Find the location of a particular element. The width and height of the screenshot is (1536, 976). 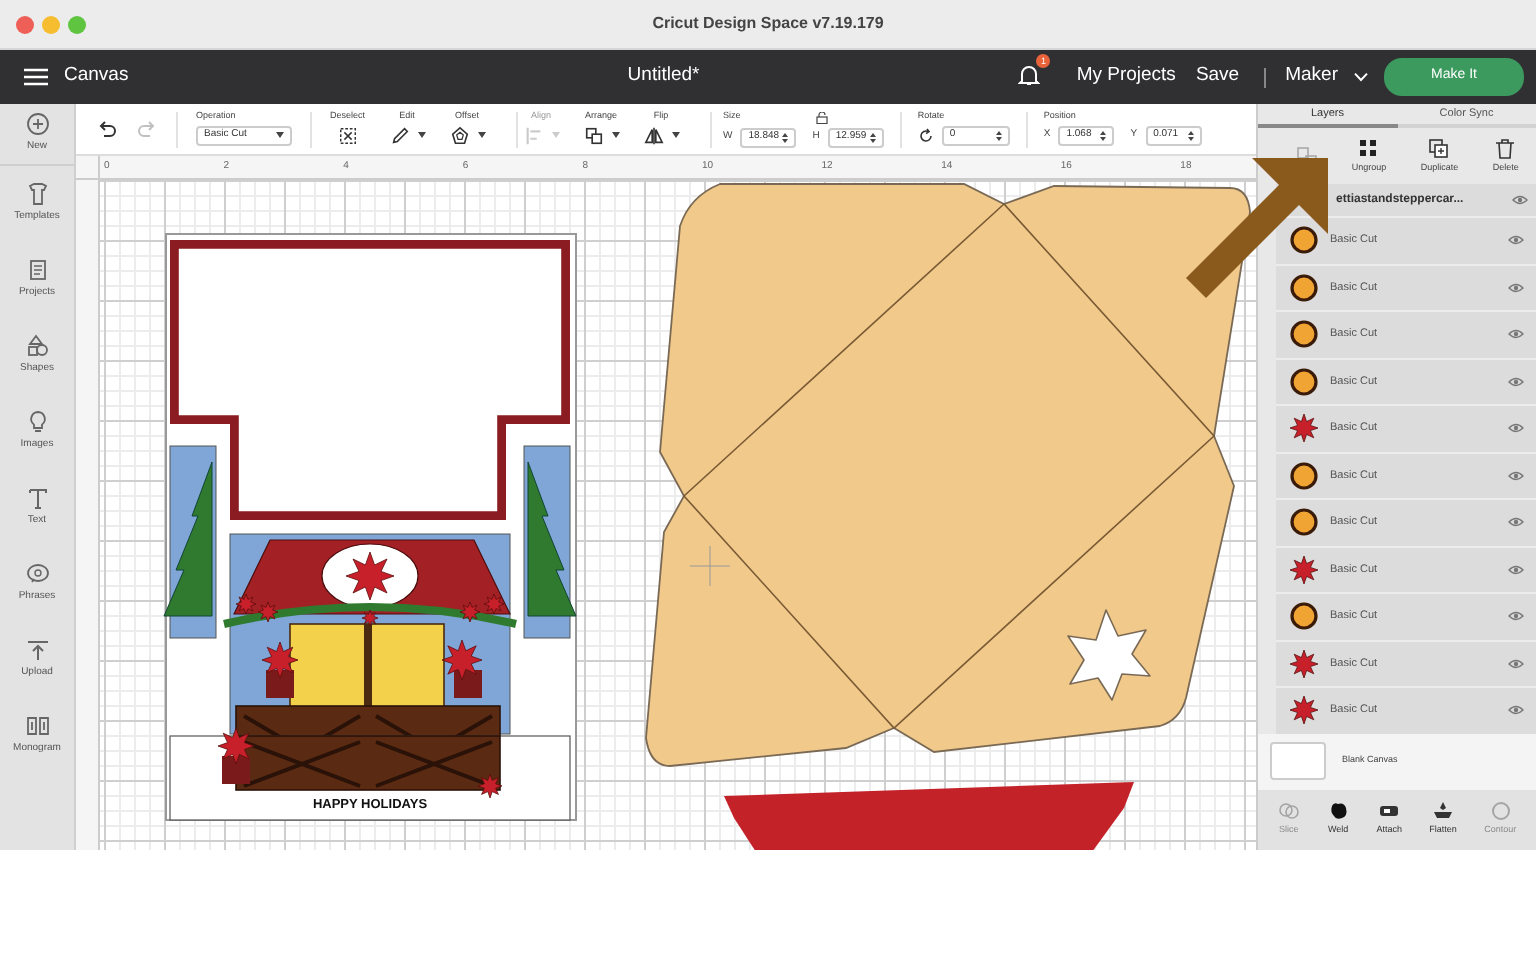

canvas-swatch is located at coordinates (1298, 761).